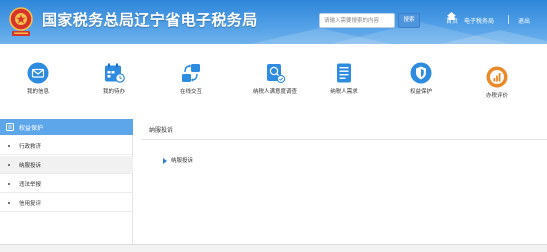  I want to click on header-divider, so click(508, 19).